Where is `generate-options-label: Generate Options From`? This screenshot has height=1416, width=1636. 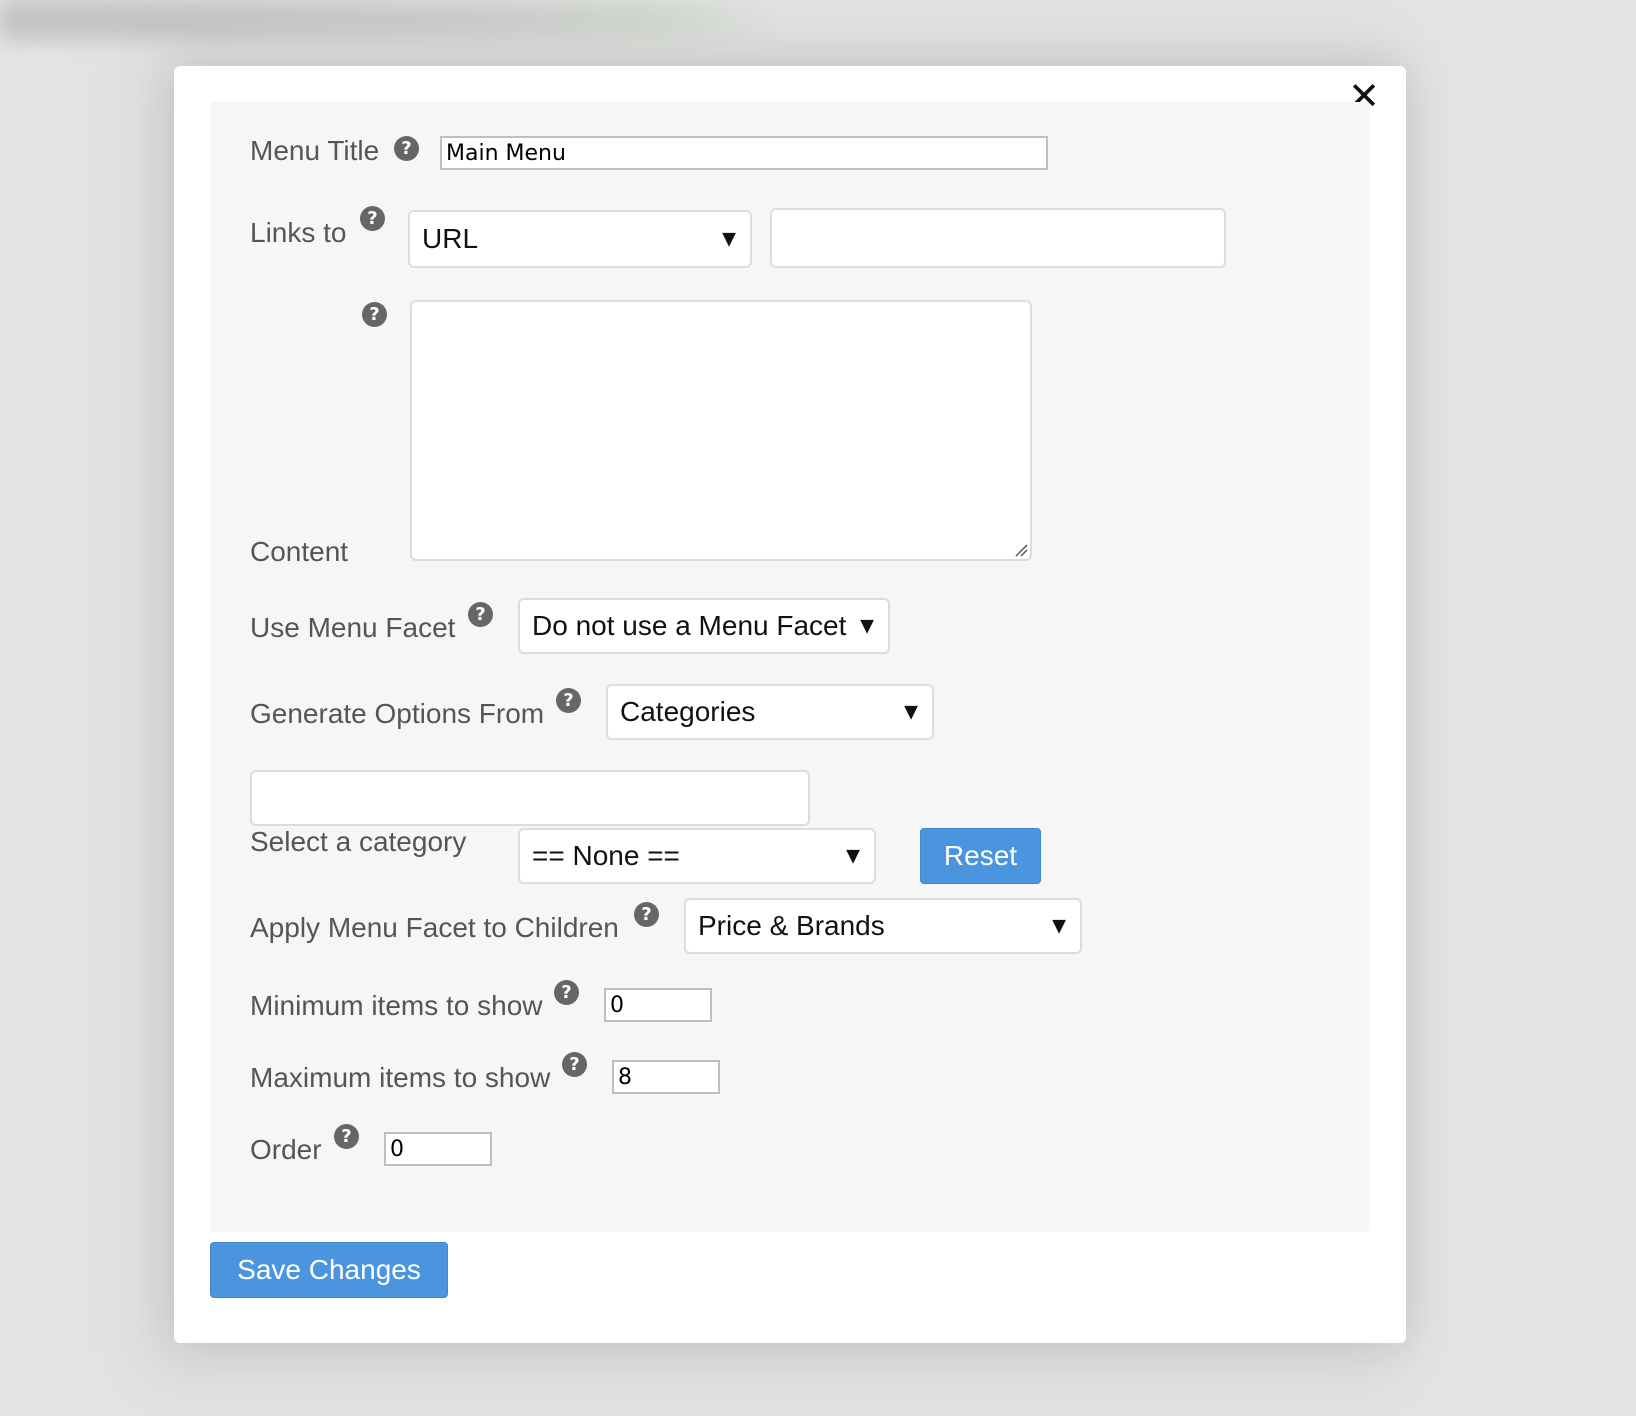
generate-options-label: Generate Options From is located at coordinates (397, 713).